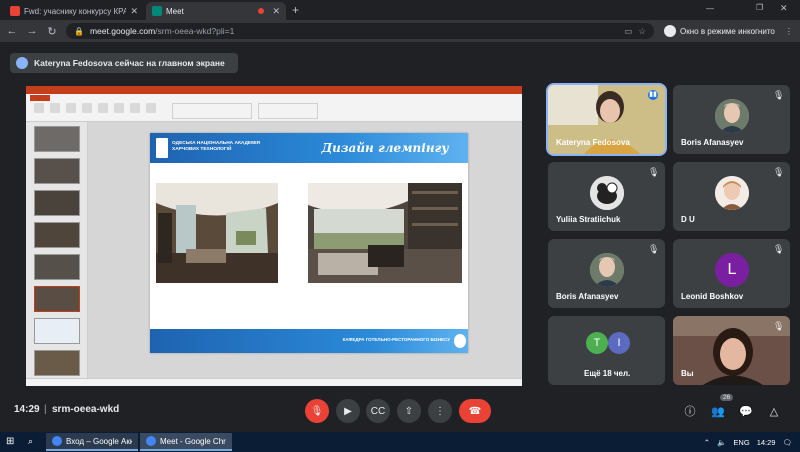  What do you see at coordinates (57, 441) in the screenshot?
I see `chrome-icon` at bounding box center [57, 441].